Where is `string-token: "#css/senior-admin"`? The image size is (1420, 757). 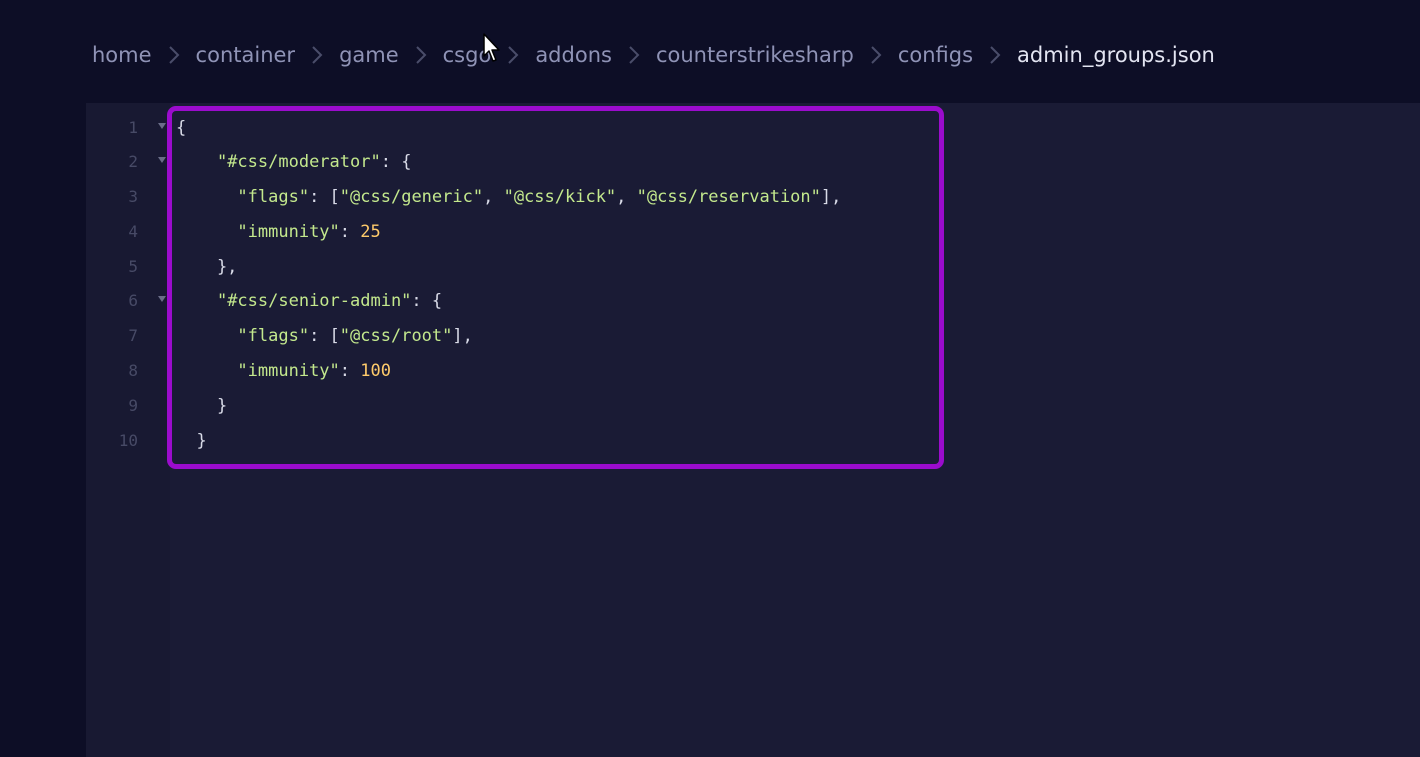
string-token: "#css/senior-admin" is located at coordinates (314, 301).